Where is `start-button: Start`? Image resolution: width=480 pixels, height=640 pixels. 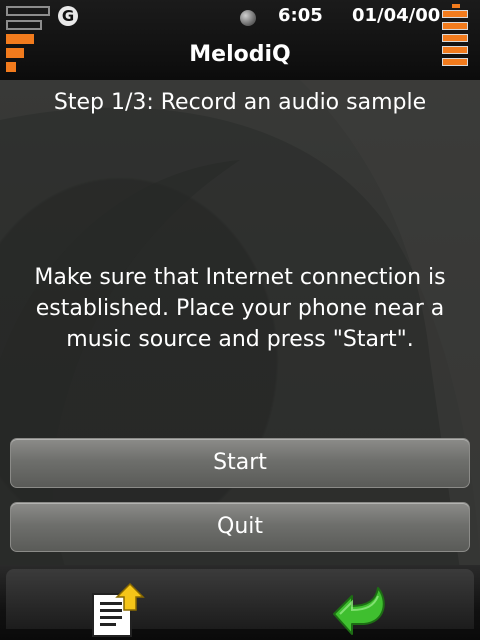
start-button: Start is located at coordinates (240, 463).